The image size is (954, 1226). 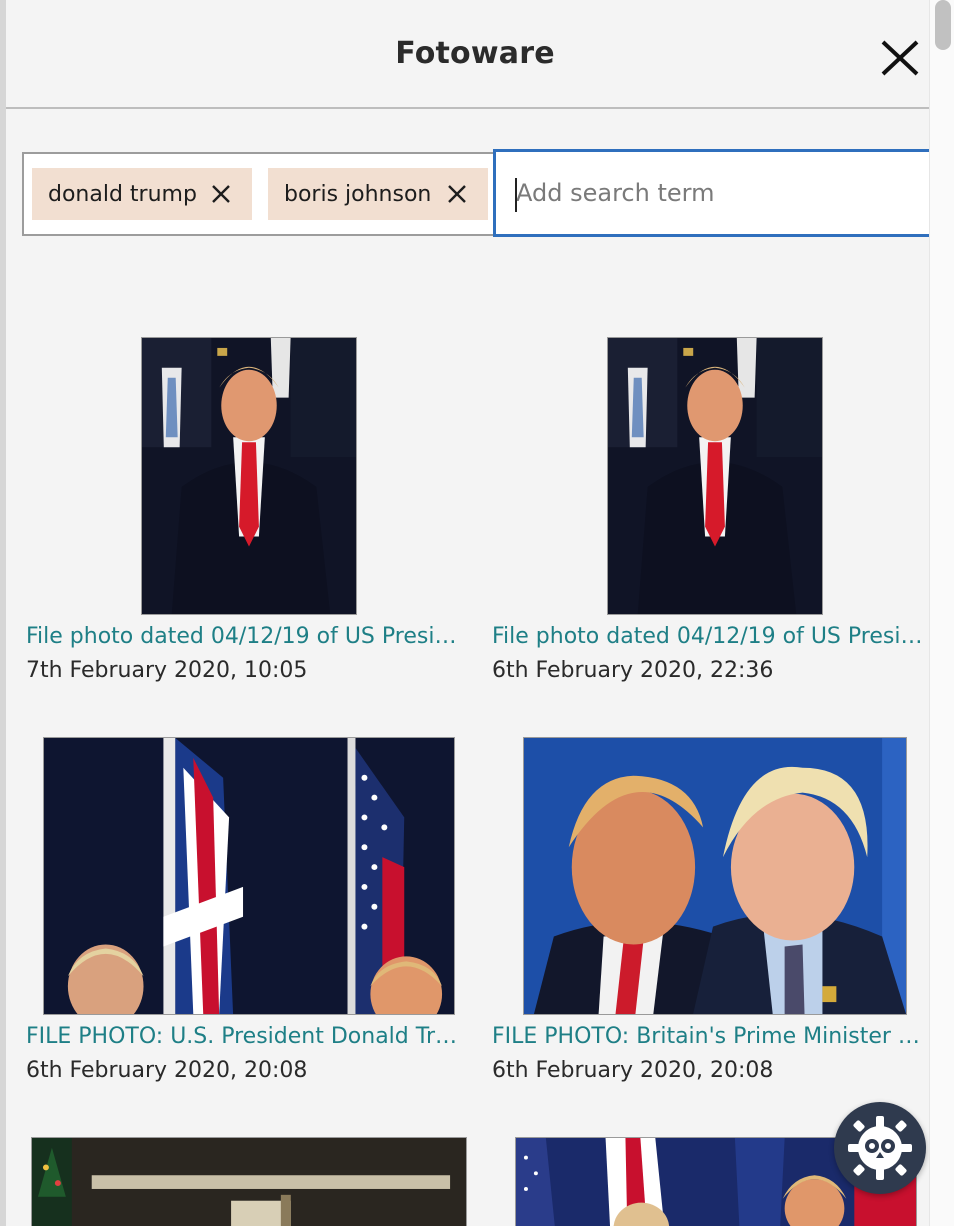 I want to click on search-input, so click(x=713, y=193).